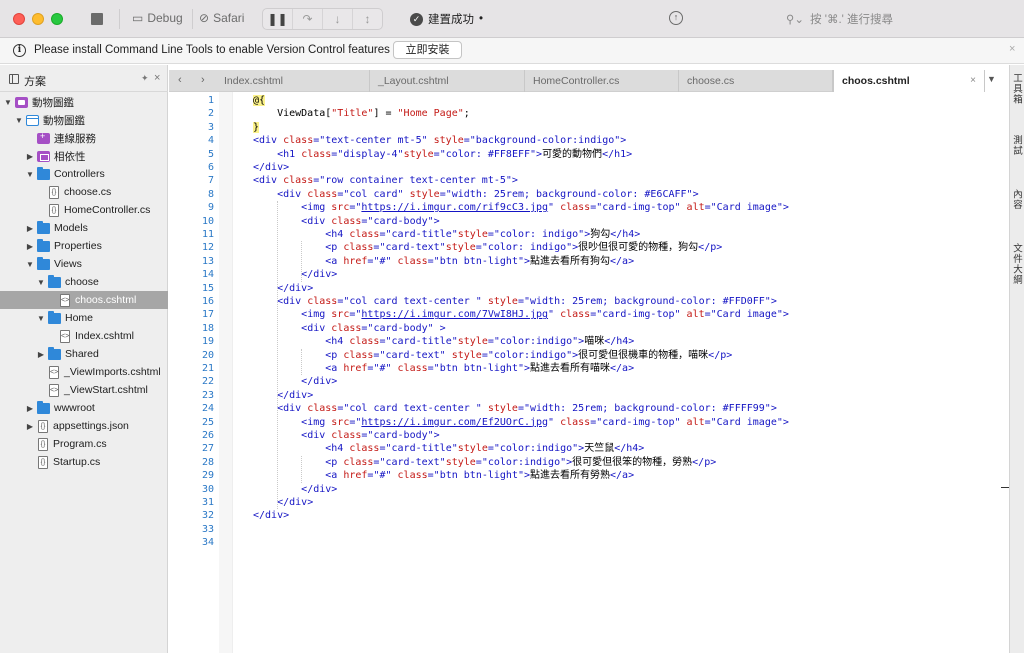 Image resolution: width=1024 pixels, height=653 pixels. What do you see at coordinates (84, 300) in the screenshot?
I see `solution-tree-item: choos.cshtml` at bounding box center [84, 300].